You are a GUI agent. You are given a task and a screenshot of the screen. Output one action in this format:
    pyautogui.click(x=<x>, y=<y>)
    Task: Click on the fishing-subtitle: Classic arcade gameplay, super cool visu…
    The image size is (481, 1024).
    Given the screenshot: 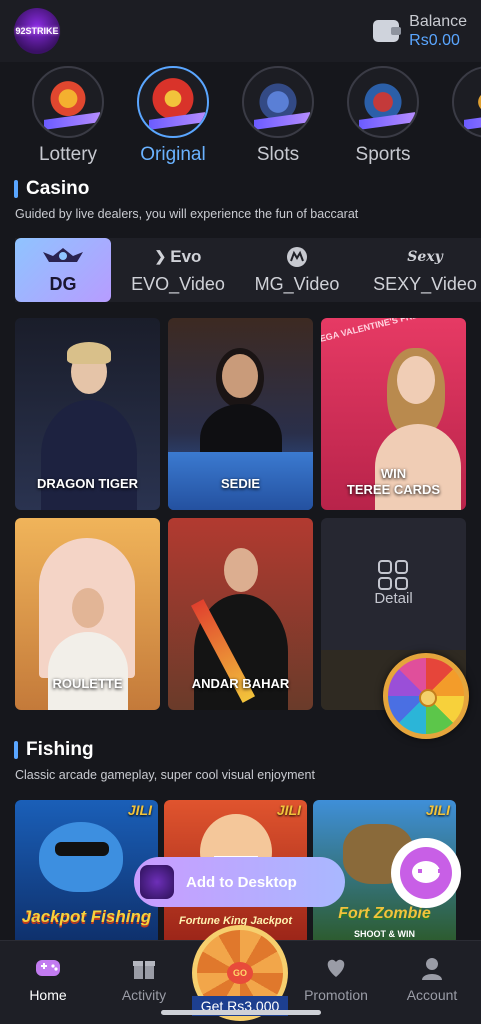 What is the action you would take?
    pyautogui.click(x=165, y=775)
    